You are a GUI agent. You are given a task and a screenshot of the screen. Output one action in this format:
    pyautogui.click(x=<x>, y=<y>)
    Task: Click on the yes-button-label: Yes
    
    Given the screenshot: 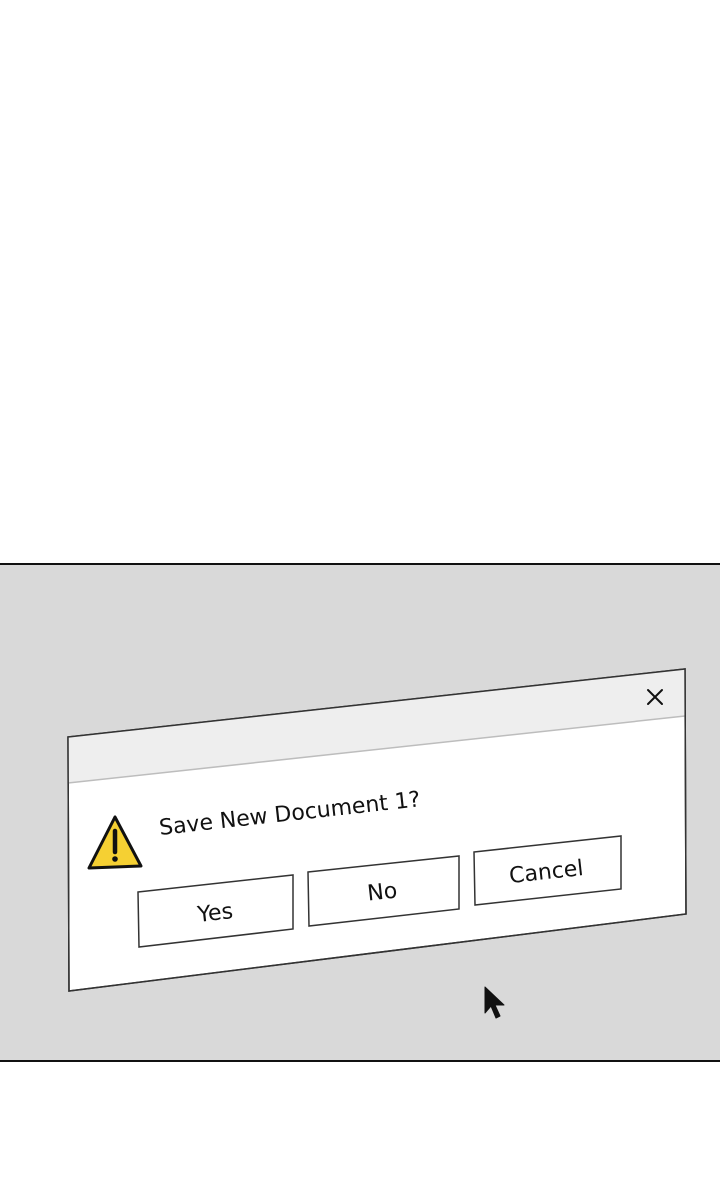 What is the action you would take?
    pyautogui.click(x=214, y=913)
    